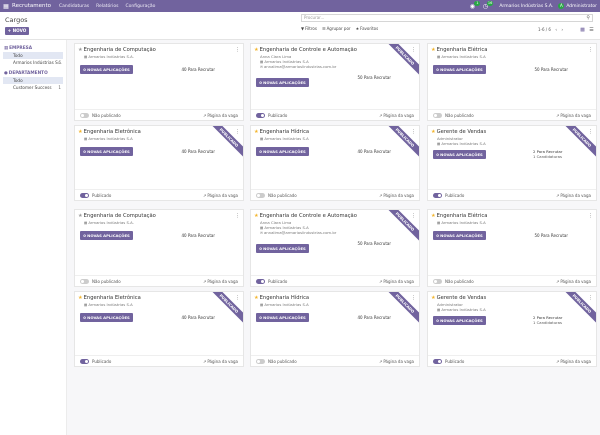 This screenshot has height=435, width=600. Describe the element at coordinates (117, 216) in the screenshot. I see `job-title: ★Engenharia de Computação` at that location.